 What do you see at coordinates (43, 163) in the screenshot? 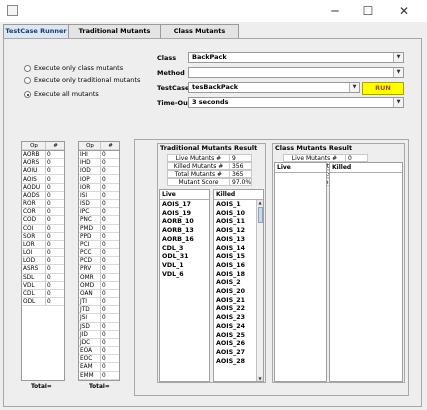
I see `table-row: AORS 0` at bounding box center [43, 163].